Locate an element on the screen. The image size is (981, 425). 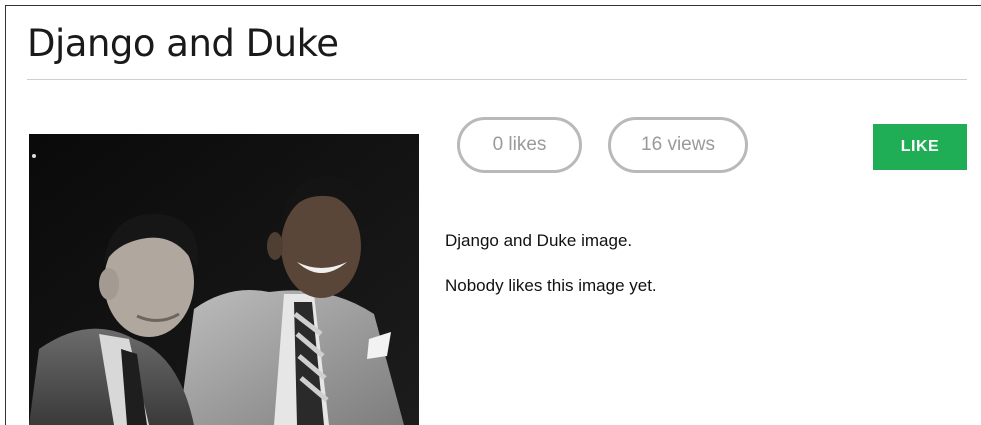
title-divider is located at coordinates (497, 79).